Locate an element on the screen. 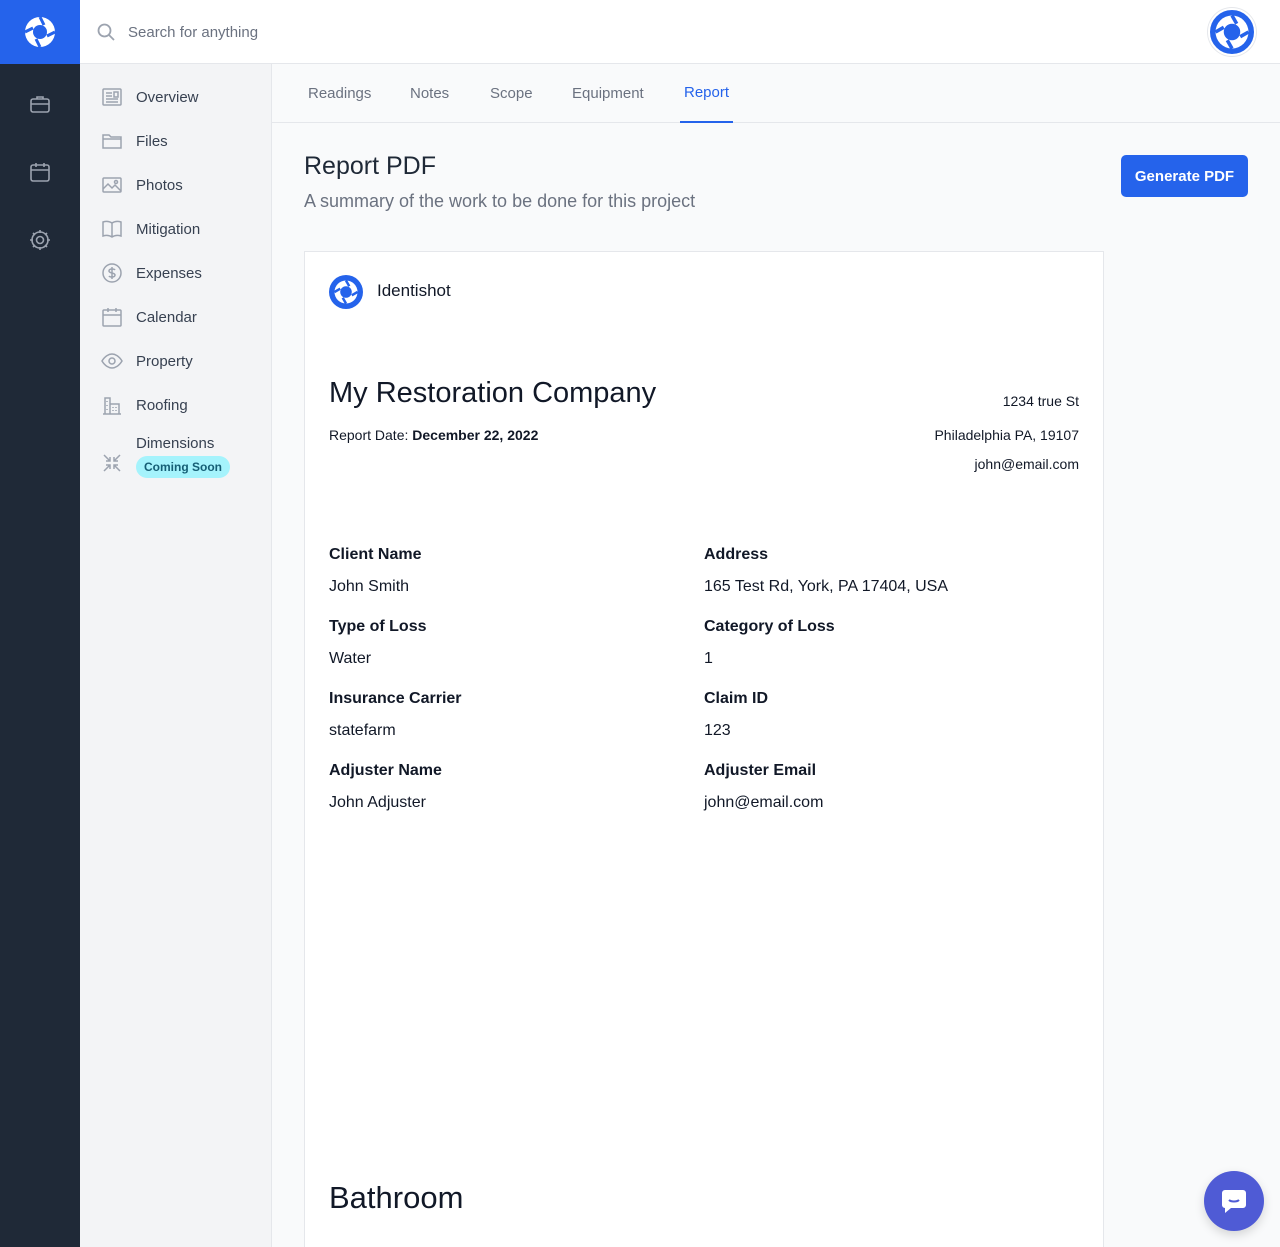 The height and width of the screenshot is (1247, 1280). aperture-avatar-icon is located at coordinates (1232, 32).